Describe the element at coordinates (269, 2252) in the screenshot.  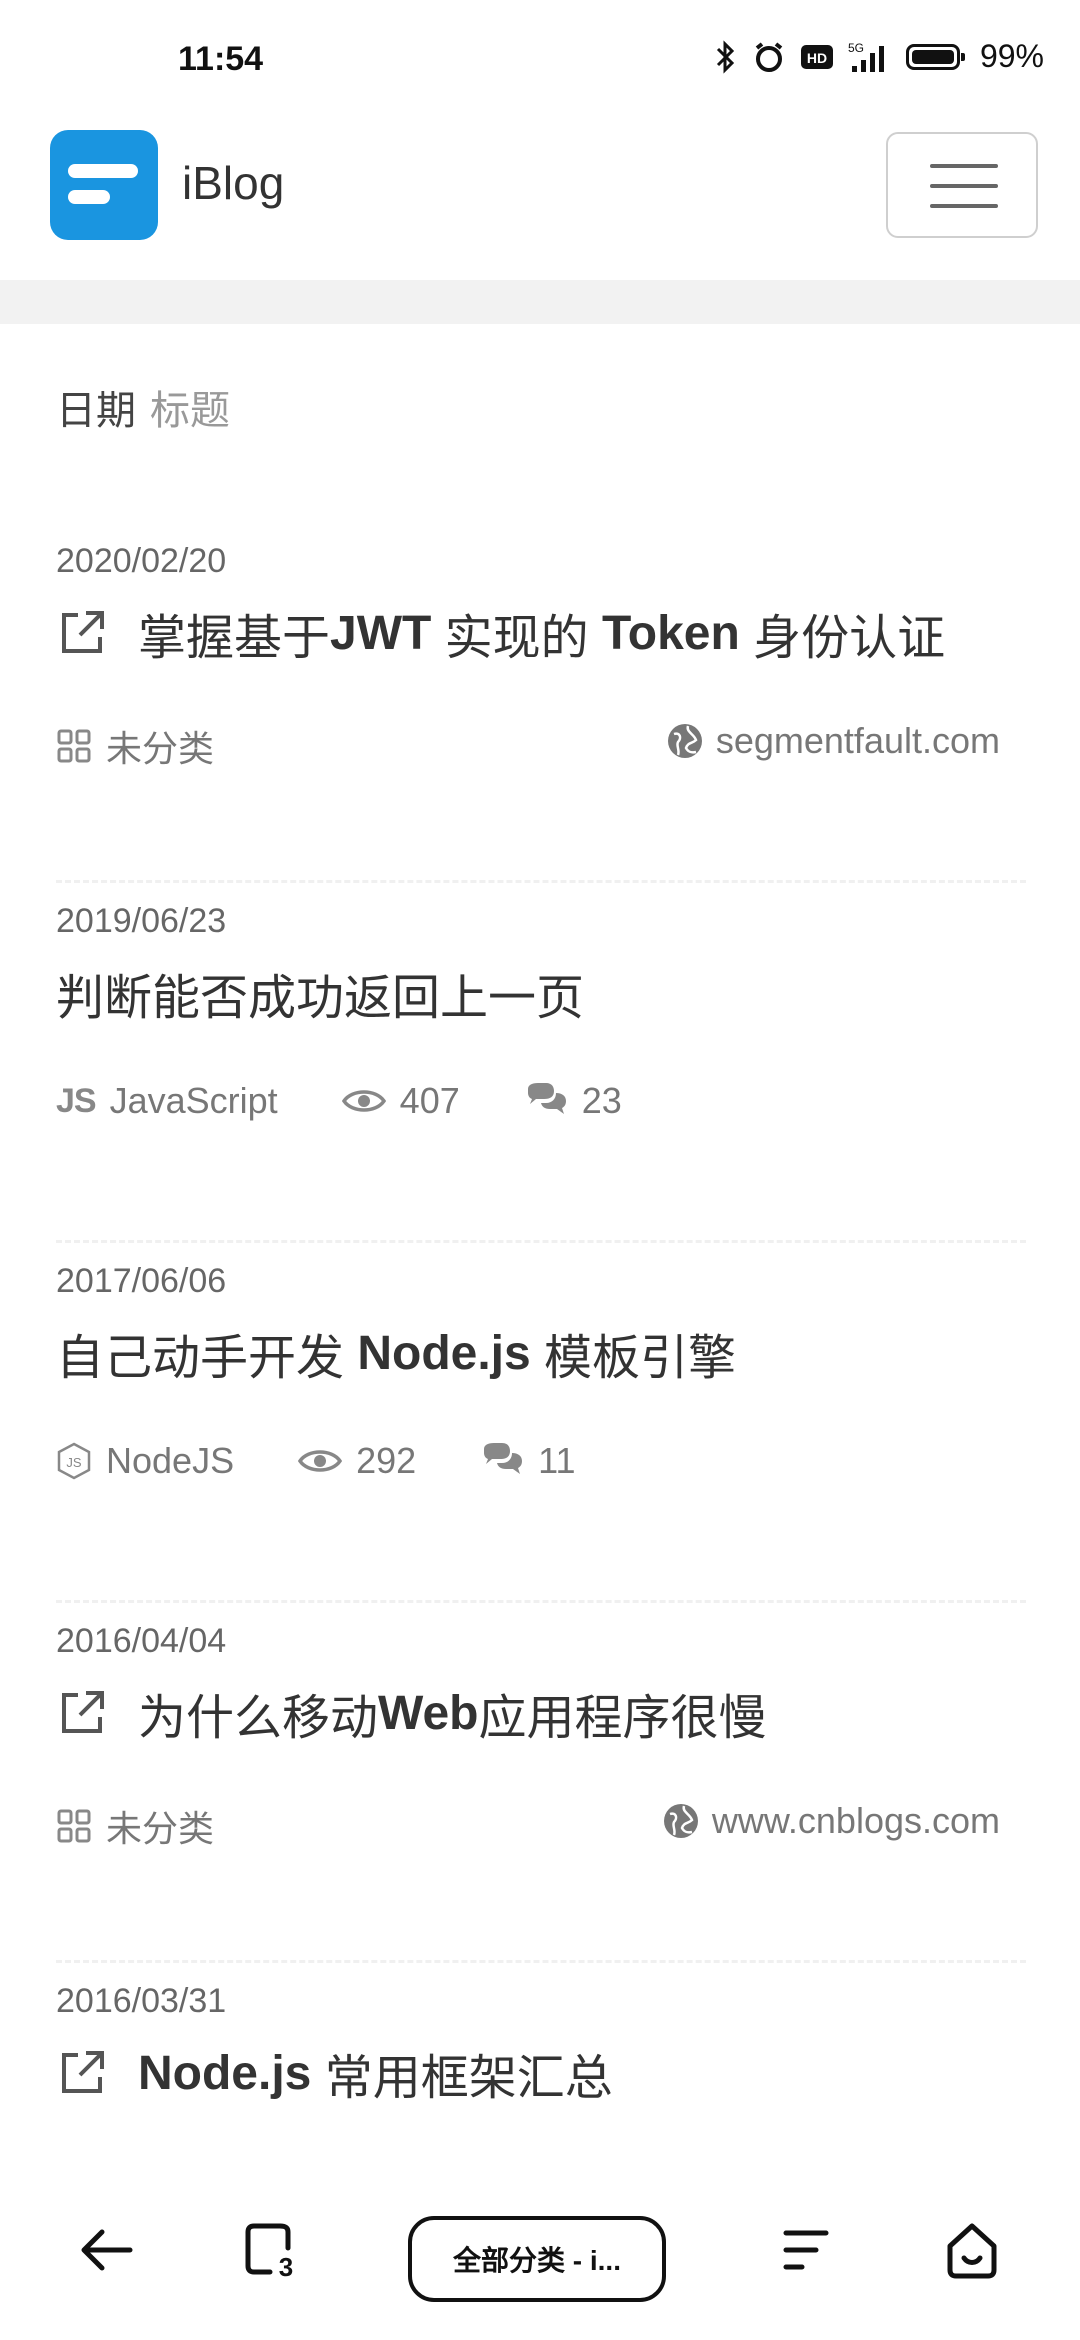
I see `tabs-icon: 3` at that location.